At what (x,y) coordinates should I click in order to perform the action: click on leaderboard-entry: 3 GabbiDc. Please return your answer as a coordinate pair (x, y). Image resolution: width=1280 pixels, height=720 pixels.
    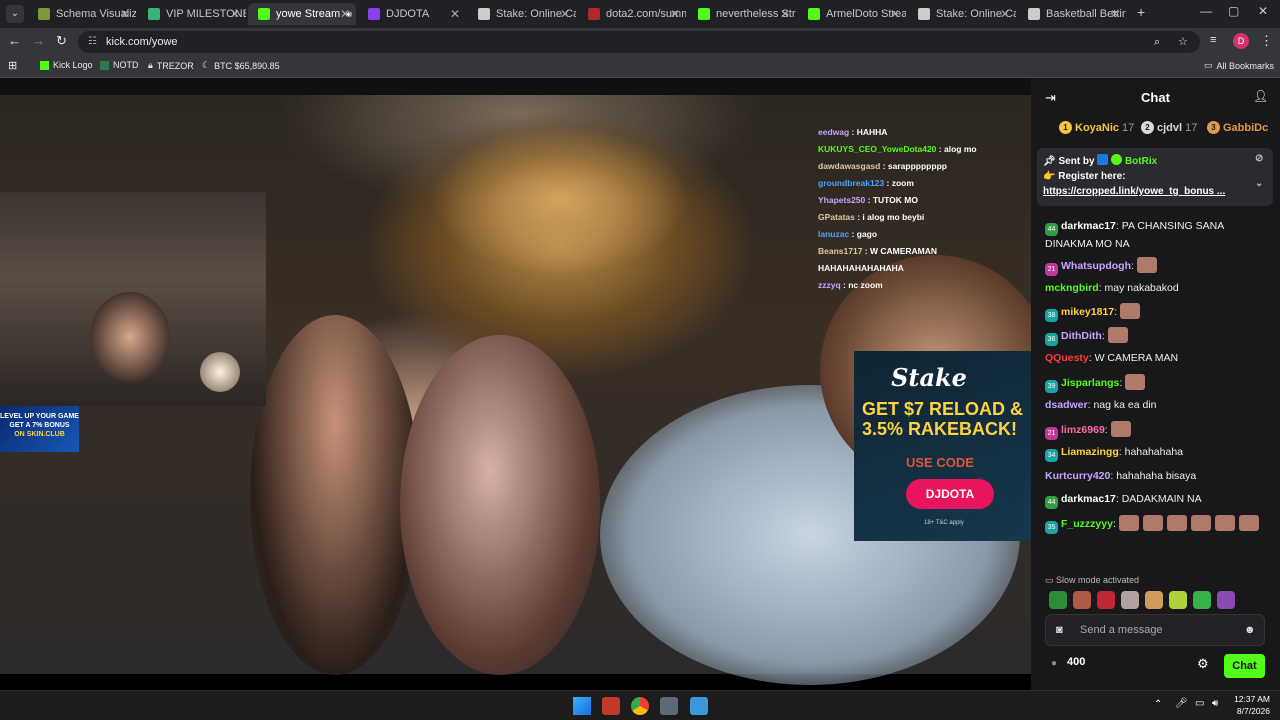
    Looking at the image, I should click on (1239, 127).